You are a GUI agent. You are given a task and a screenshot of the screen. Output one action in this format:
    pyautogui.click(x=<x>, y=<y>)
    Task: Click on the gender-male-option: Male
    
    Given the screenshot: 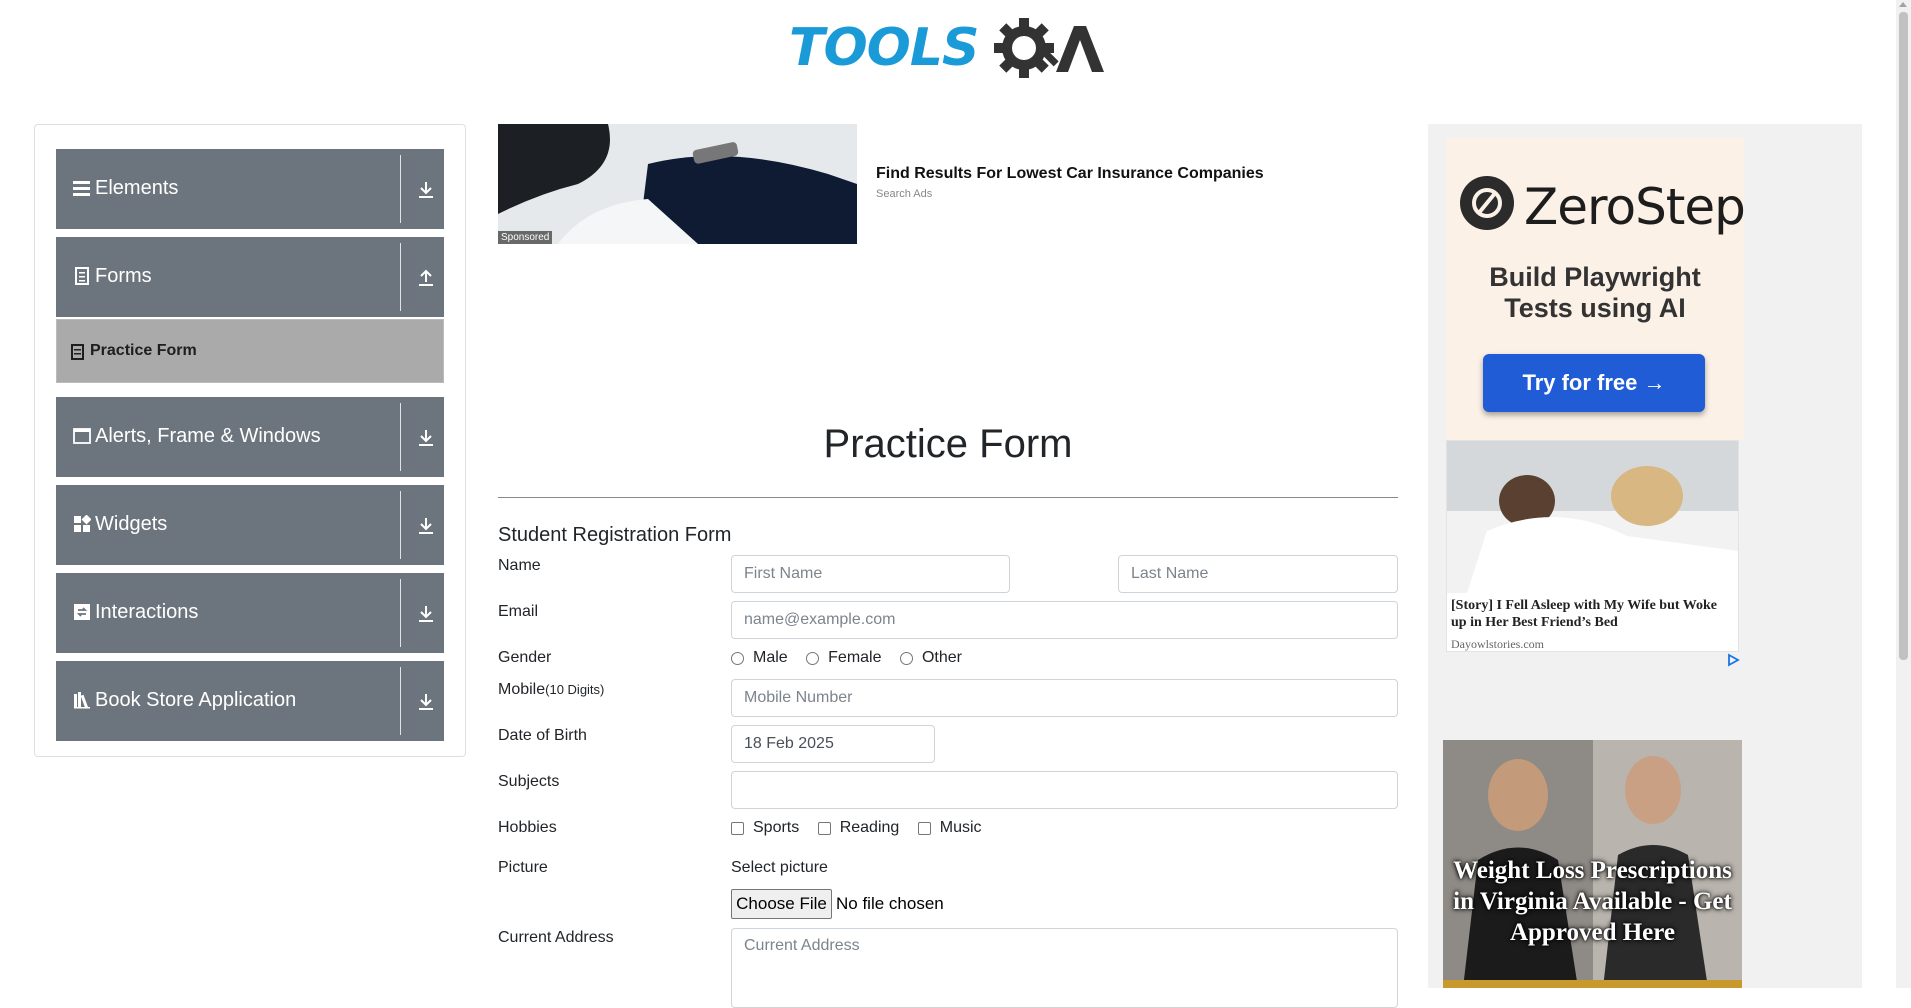 What is the action you would take?
    pyautogui.click(x=759, y=658)
    